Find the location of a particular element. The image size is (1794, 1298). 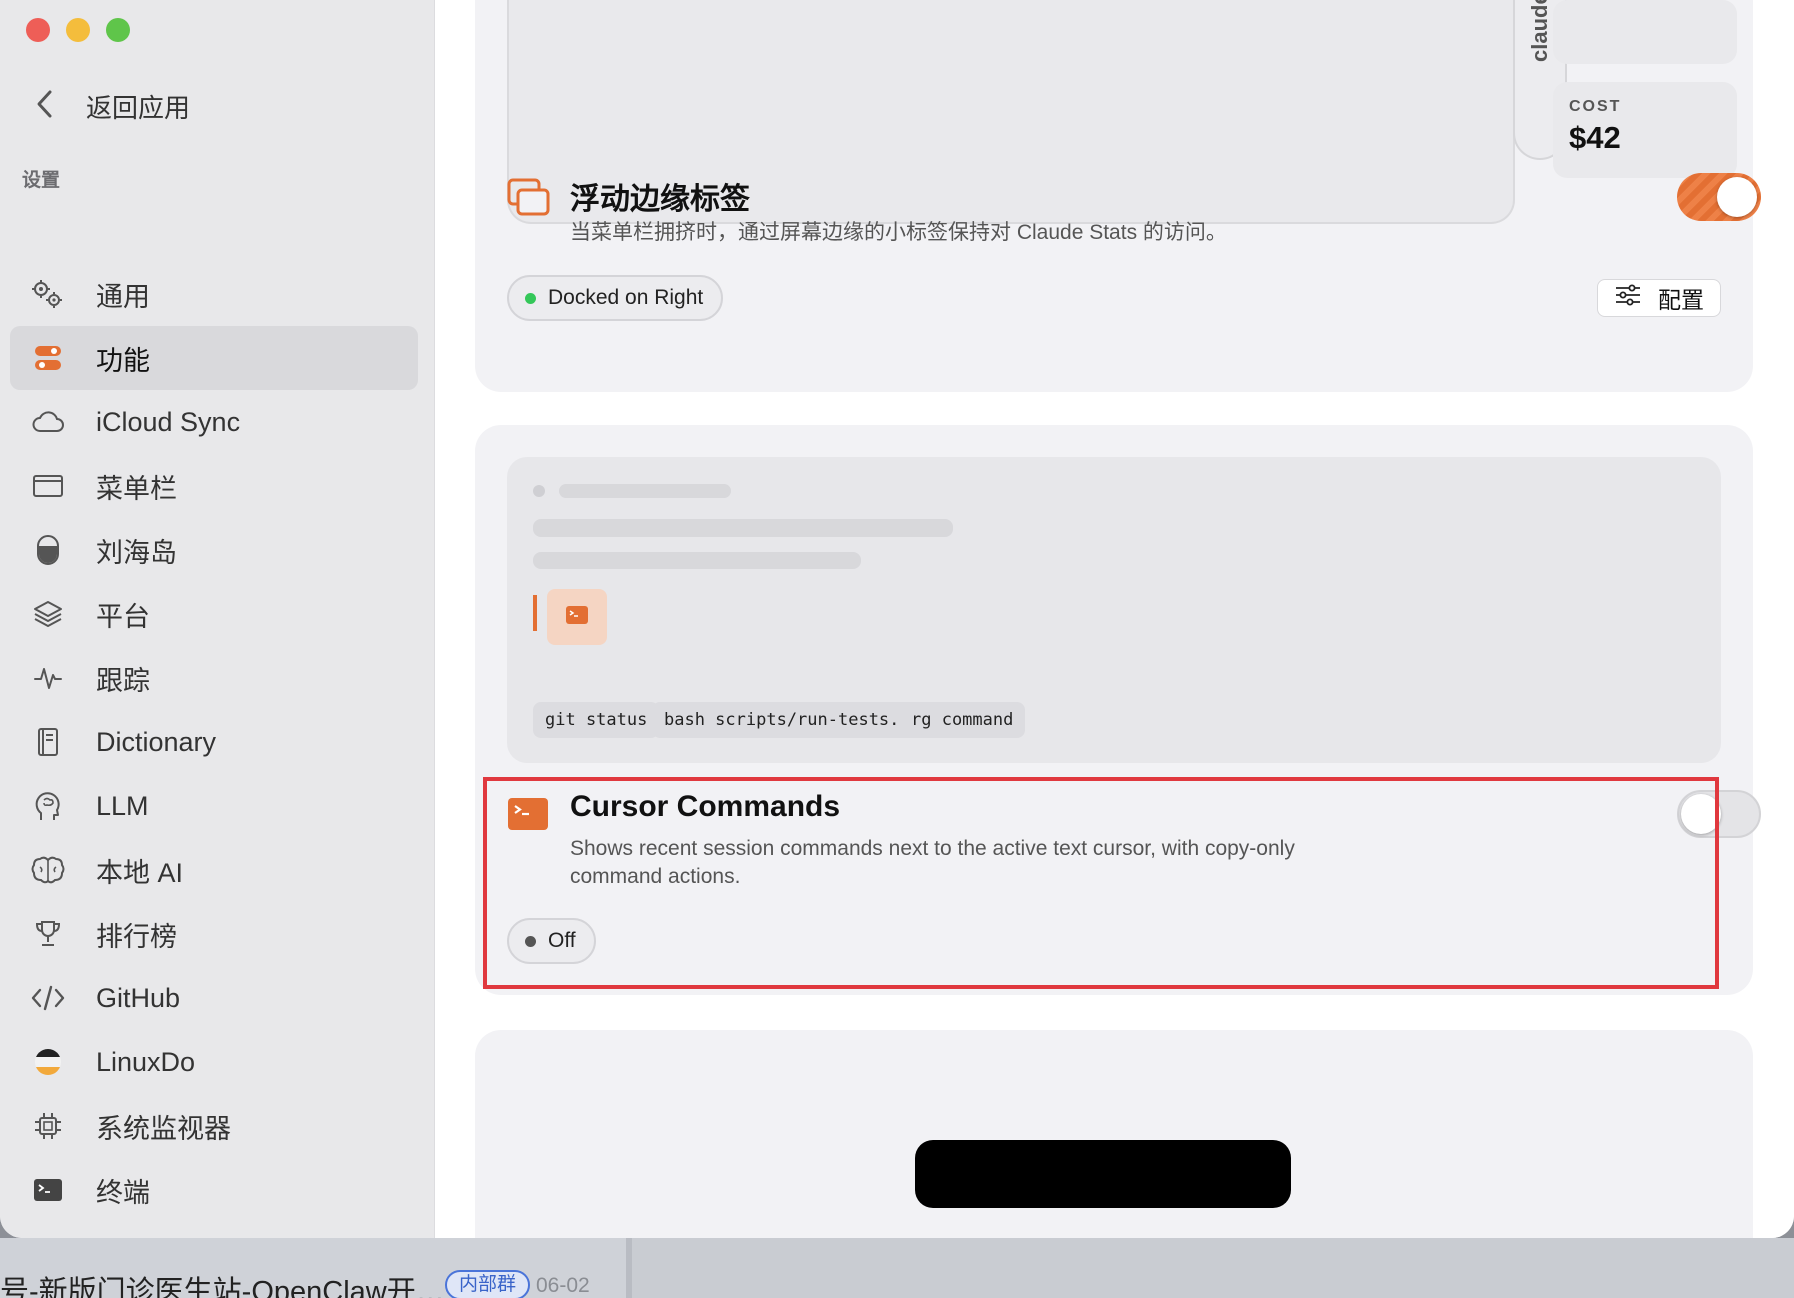

sidebar-item-menubar: 菜单栏 is located at coordinates (214, 486).